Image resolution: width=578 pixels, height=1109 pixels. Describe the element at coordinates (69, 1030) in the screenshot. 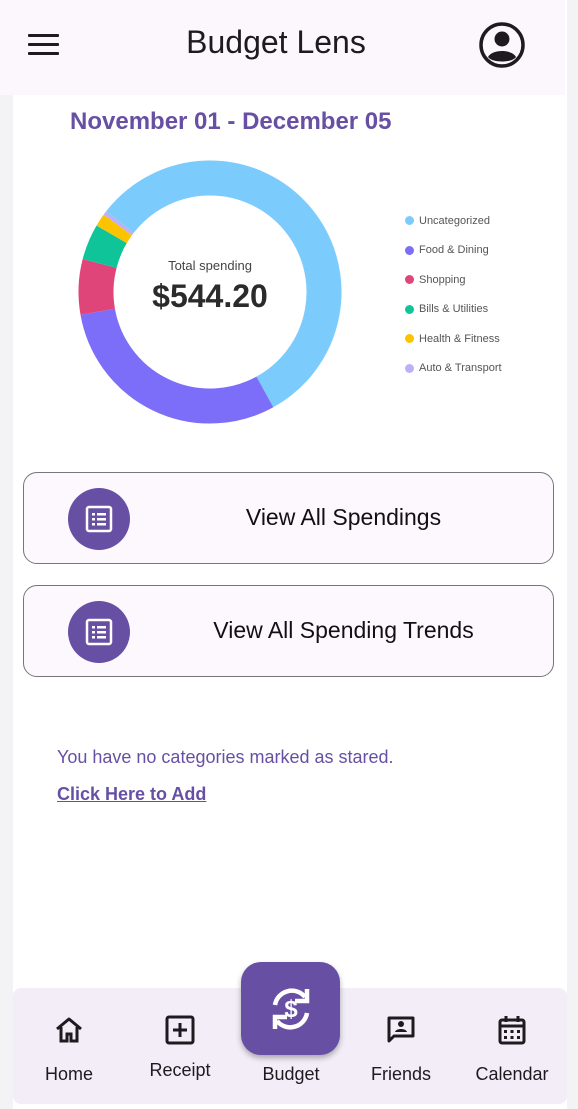

I see `home-icon` at that location.